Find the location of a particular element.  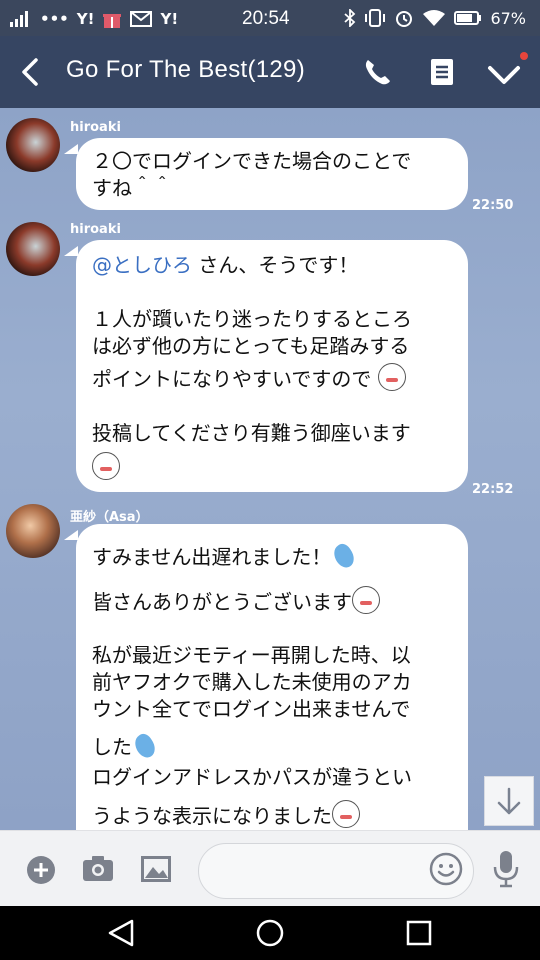

message-line: @としひろ さん、そうです！ is located at coordinates (225, 265).